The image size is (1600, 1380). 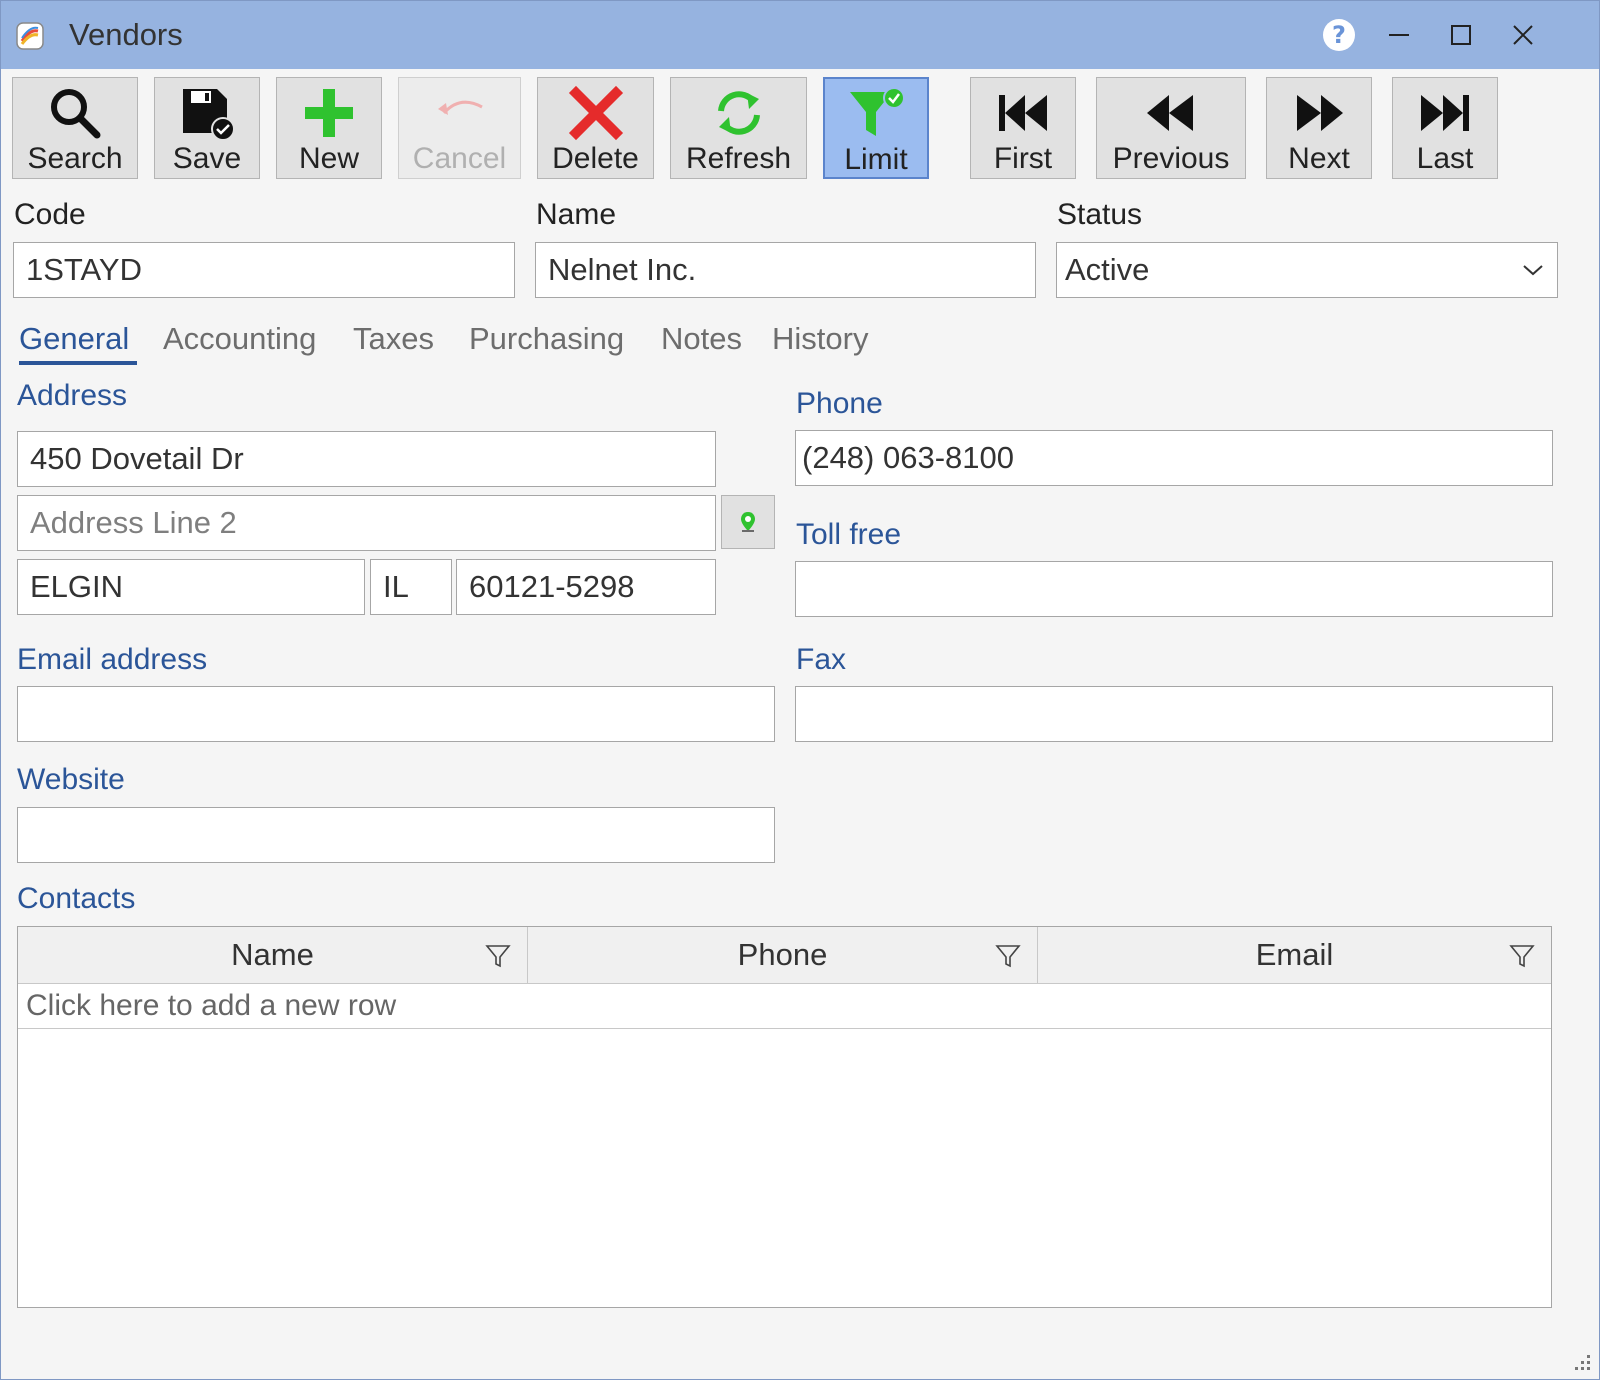 I want to click on close-button, so click(x=1523, y=35).